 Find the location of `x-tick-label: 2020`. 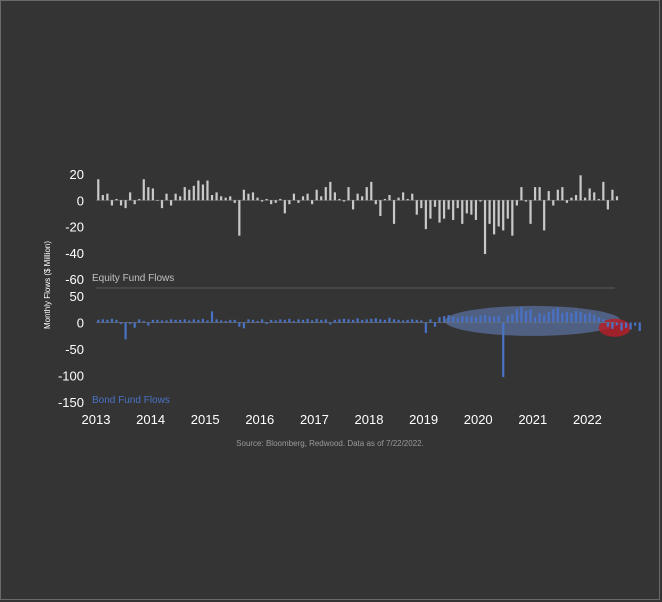

x-tick-label: 2020 is located at coordinates (478, 419).